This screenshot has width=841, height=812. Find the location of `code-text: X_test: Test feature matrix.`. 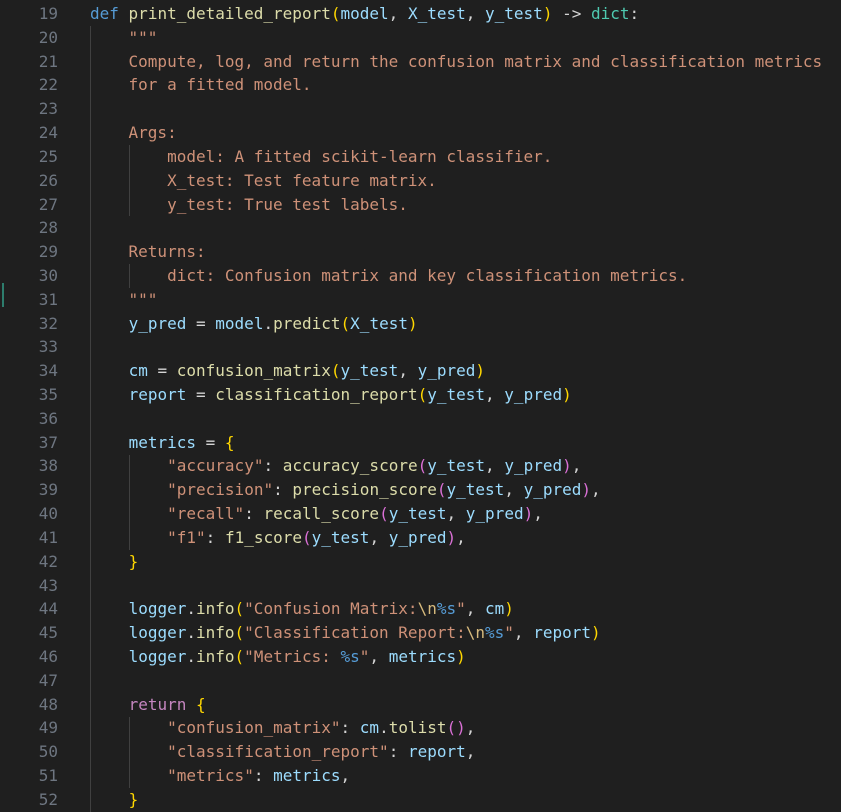

code-text: X_test: Test feature matrix. is located at coordinates (263, 181).